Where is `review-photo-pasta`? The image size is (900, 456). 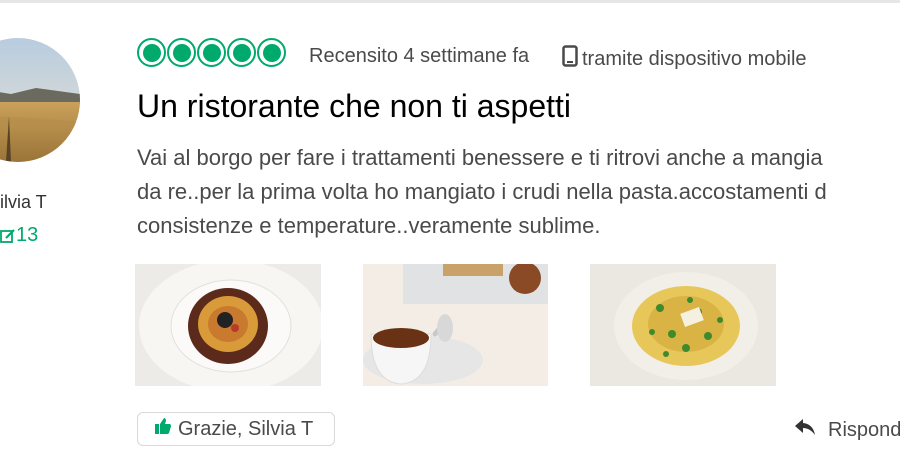 review-photo-pasta is located at coordinates (228, 325).